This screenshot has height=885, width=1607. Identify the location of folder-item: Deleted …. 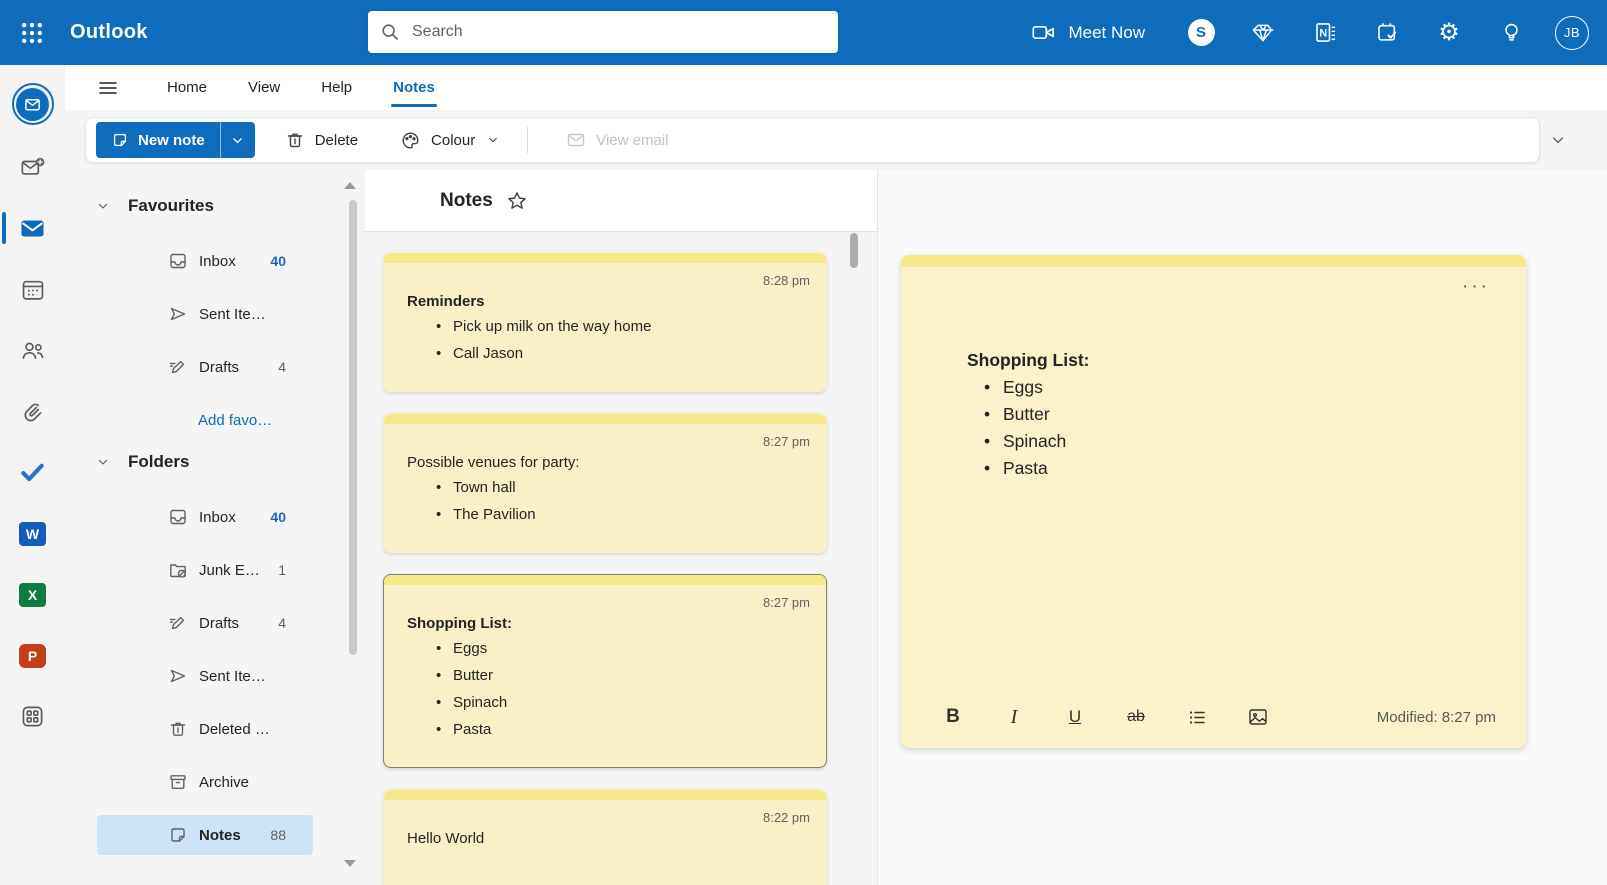
(205, 729).